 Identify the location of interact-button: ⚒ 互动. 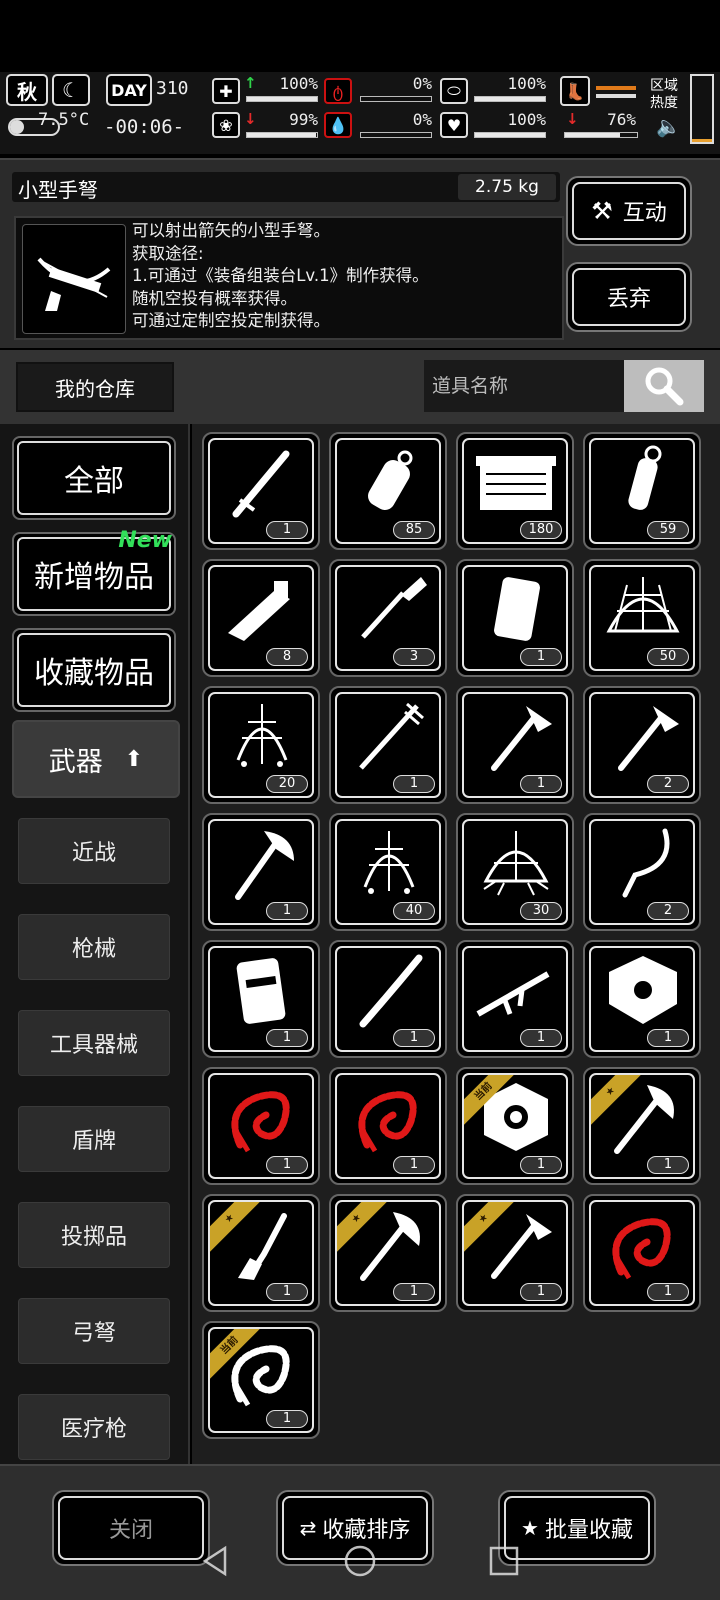
(629, 211).